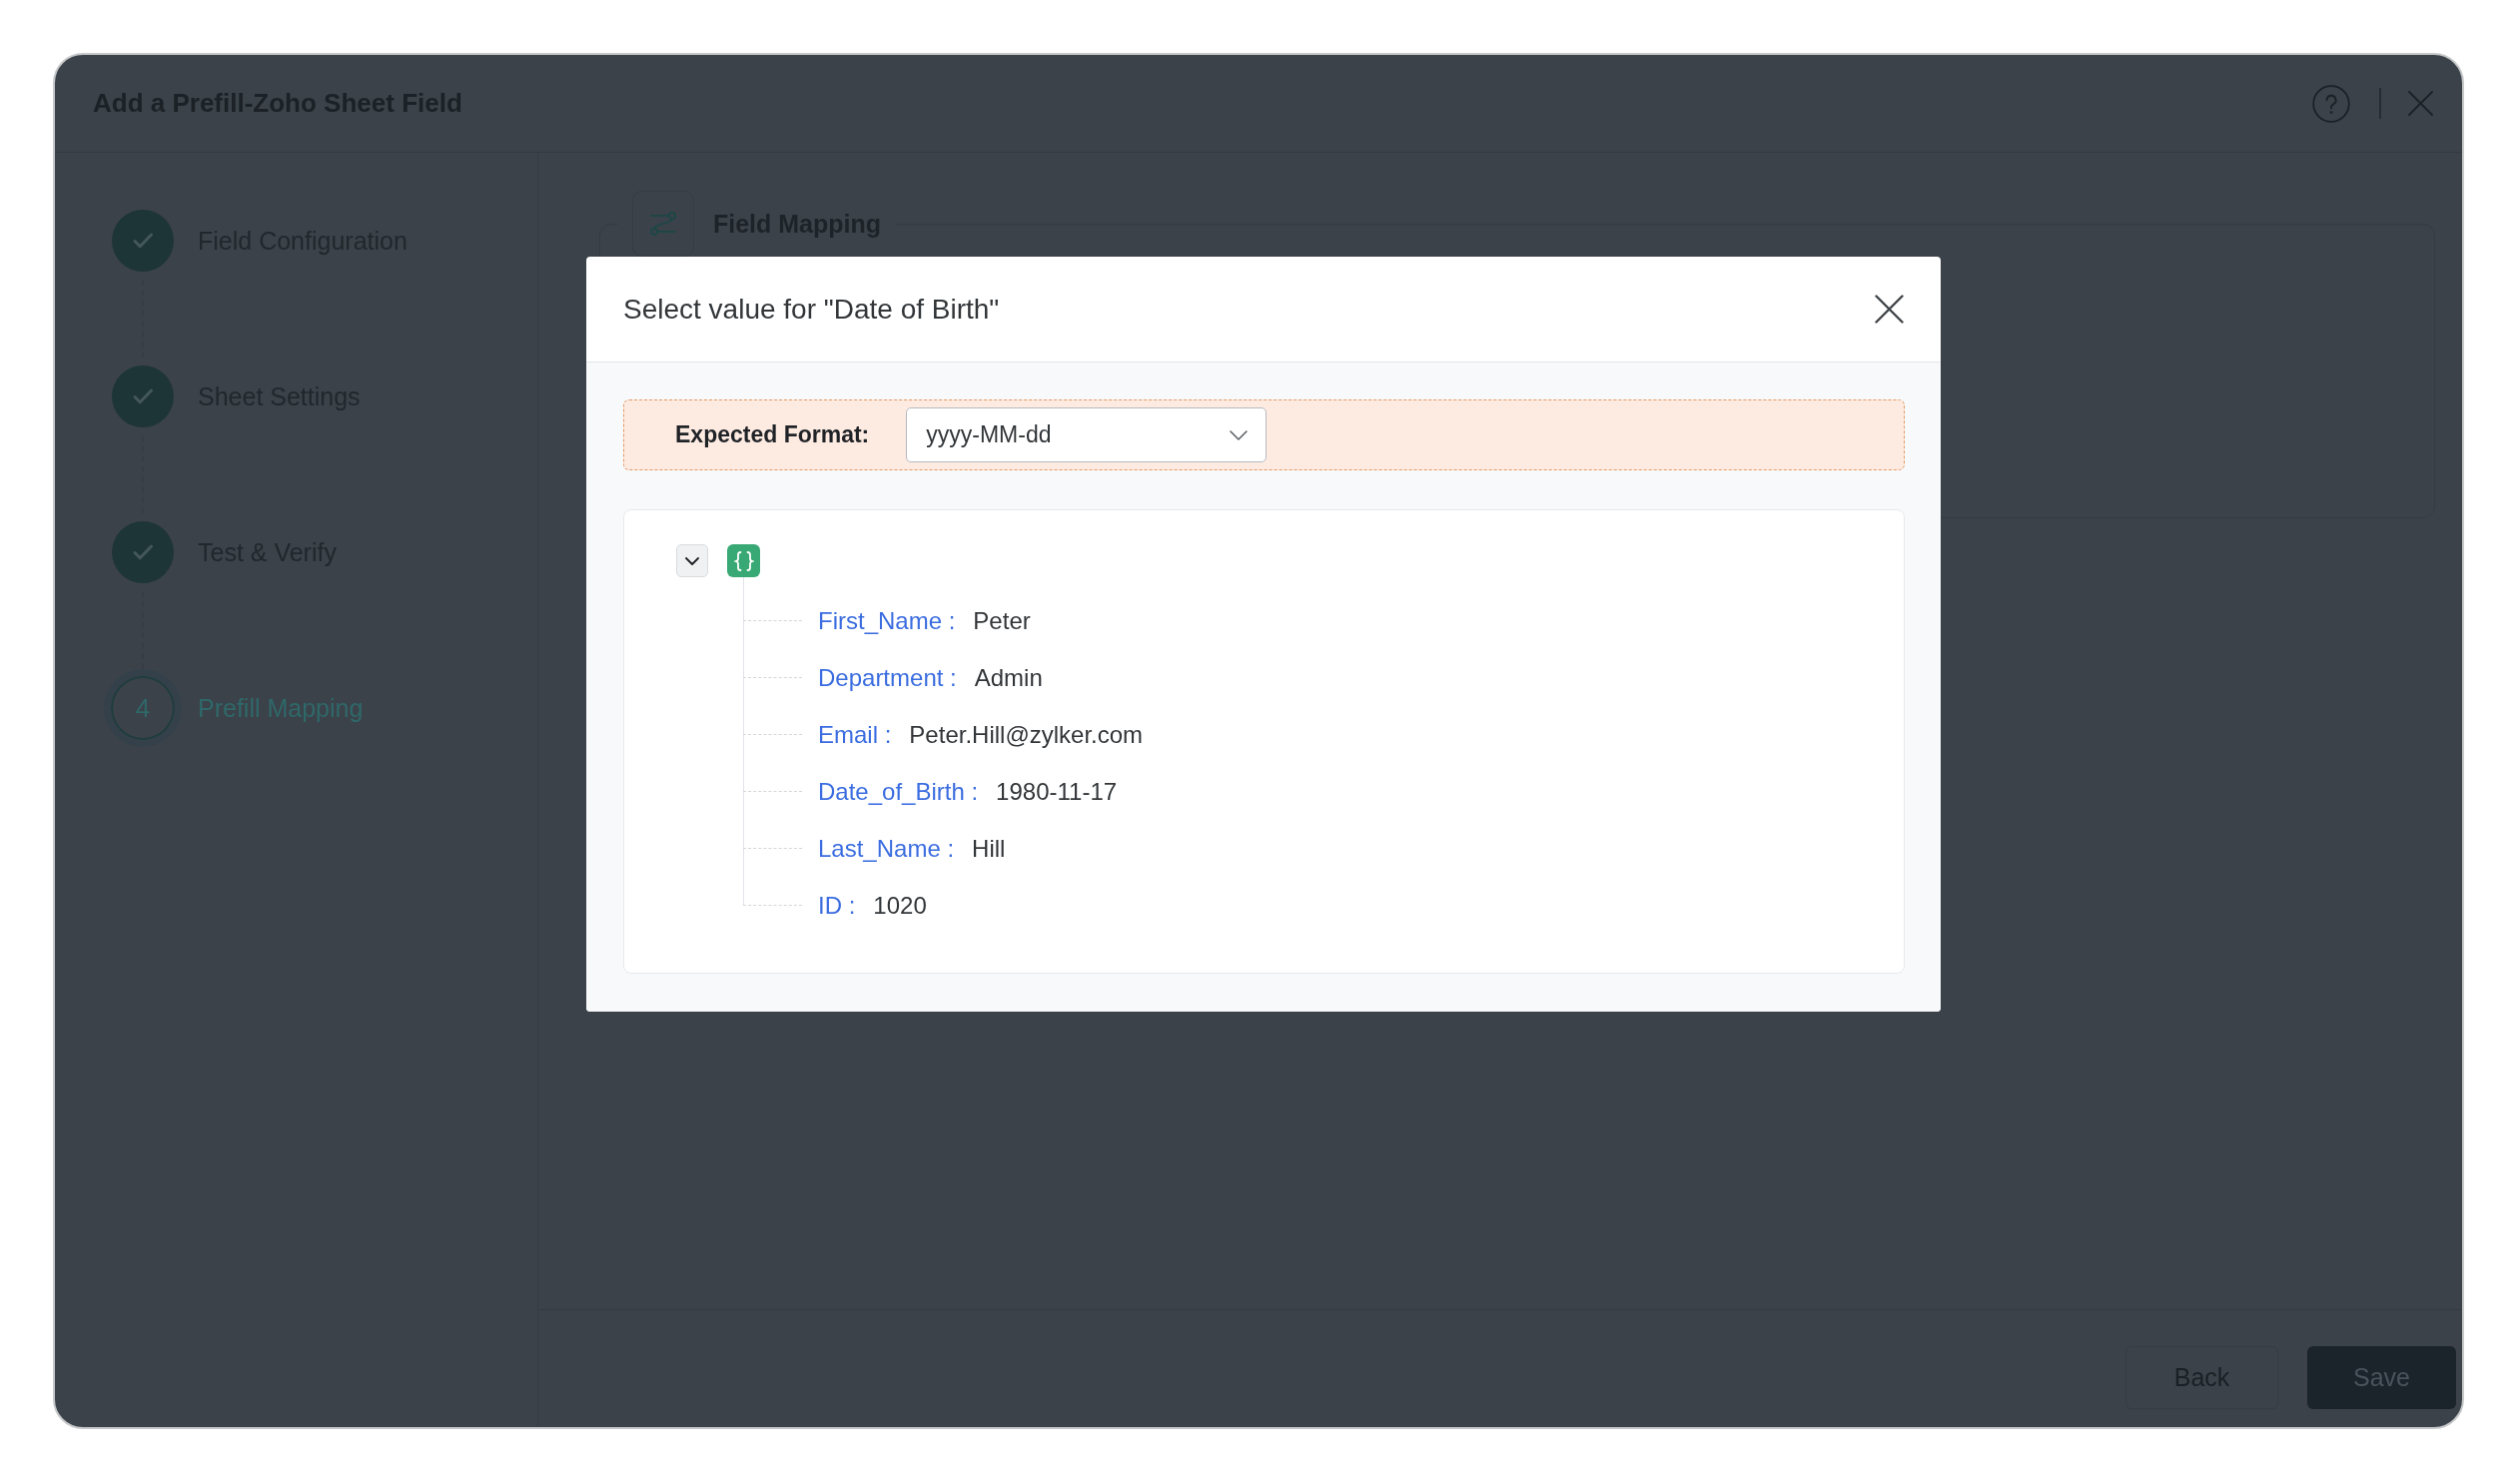 The image size is (2519, 1484). I want to click on tree-key: First_Name :, so click(887, 620).